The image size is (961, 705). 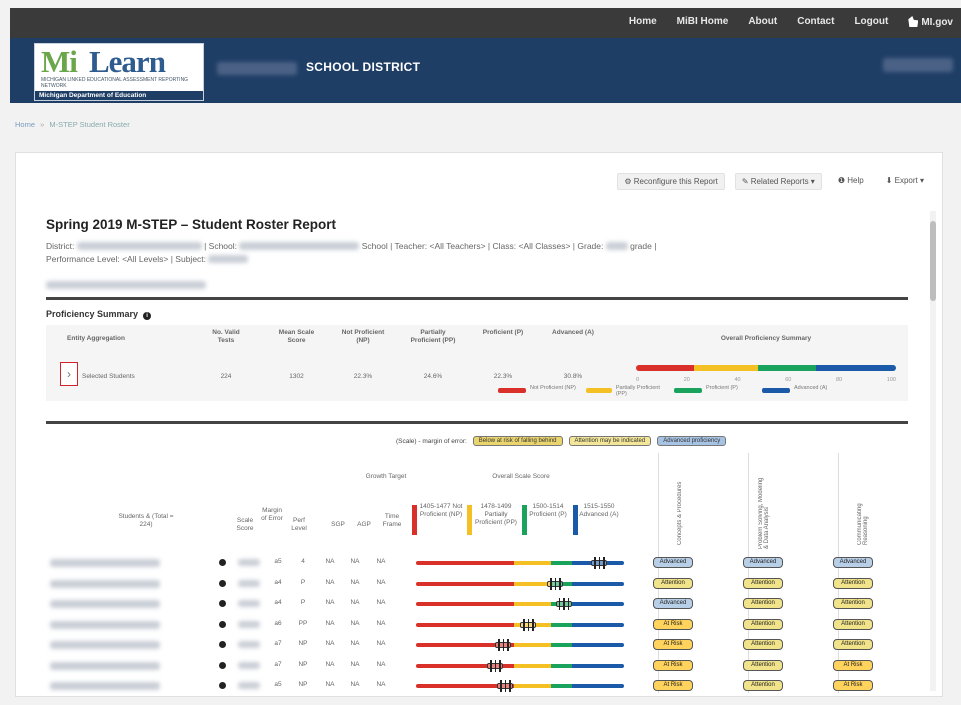 I want to click on moe-legend-label: (Scale) - margin of error:, so click(x=431, y=441).